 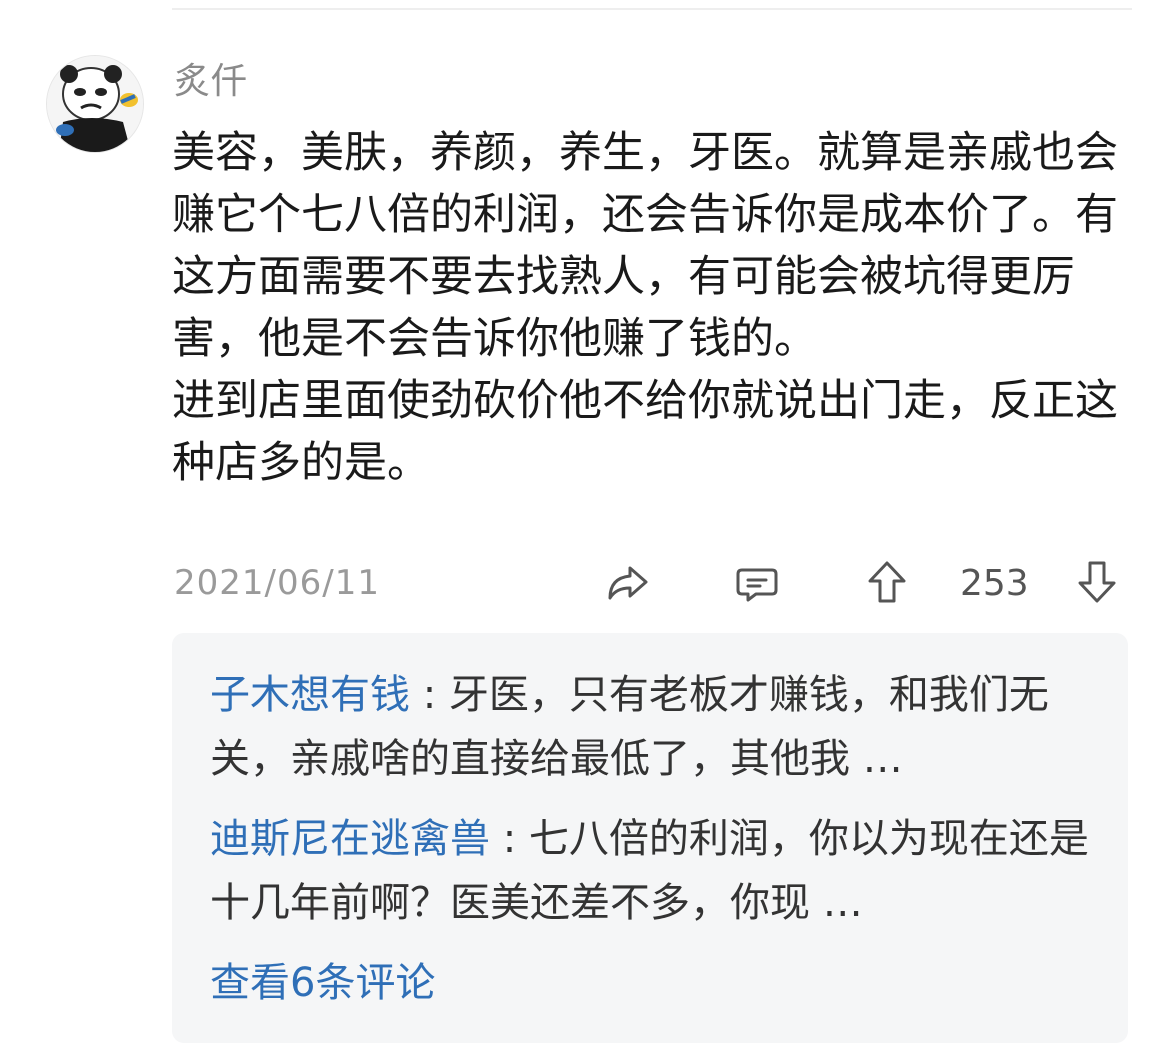 I want to click on upvote-icon, so click(x=887, y=582).